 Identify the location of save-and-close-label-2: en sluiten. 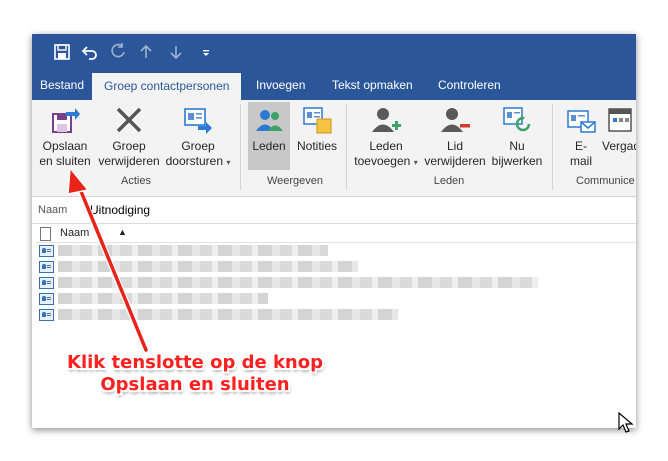
(65, 161).